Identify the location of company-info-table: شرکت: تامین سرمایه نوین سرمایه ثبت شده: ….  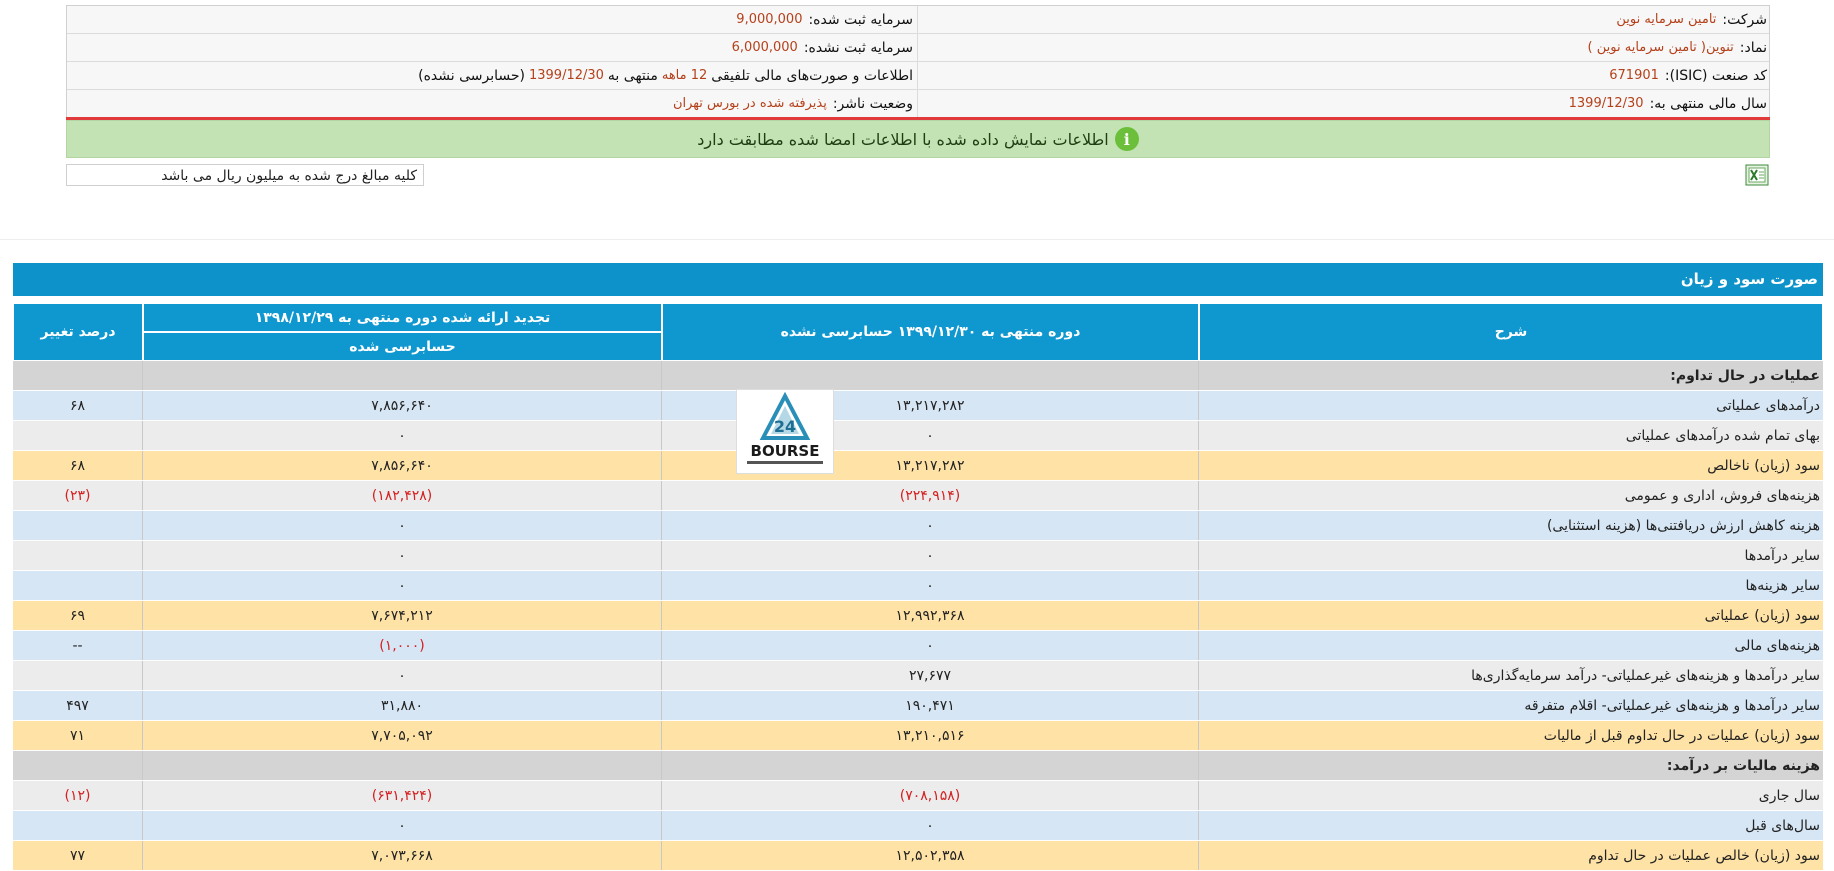
(918, 61).